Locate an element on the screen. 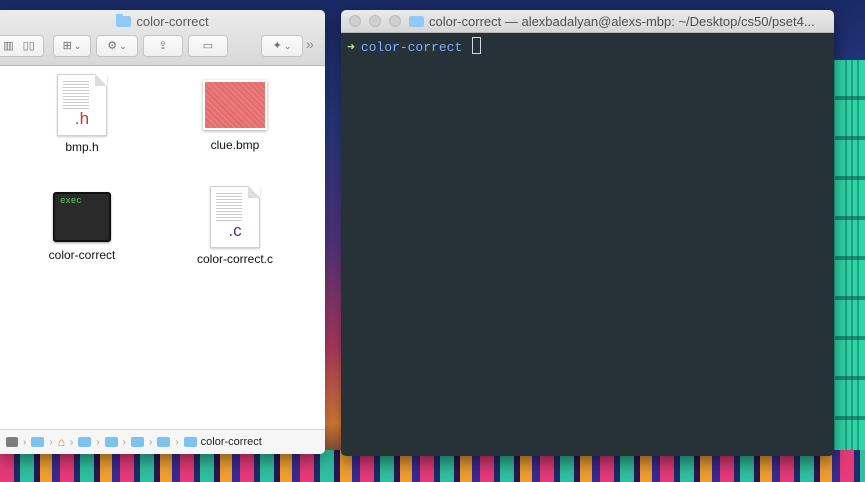 Image resolution: width=865 pixels, height=482 pixels. tag-button: ▭ is located at coordinates (208, 46).